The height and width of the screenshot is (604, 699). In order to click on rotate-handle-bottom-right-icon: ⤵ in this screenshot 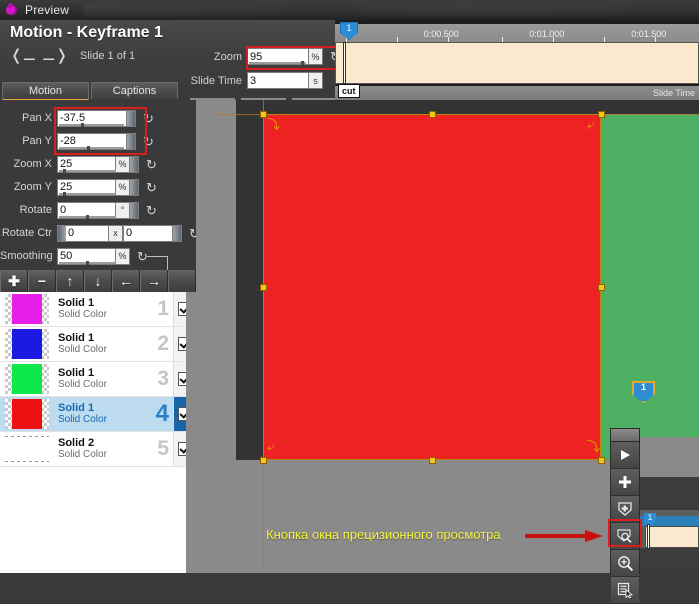, I will do `click(594, 447)`.